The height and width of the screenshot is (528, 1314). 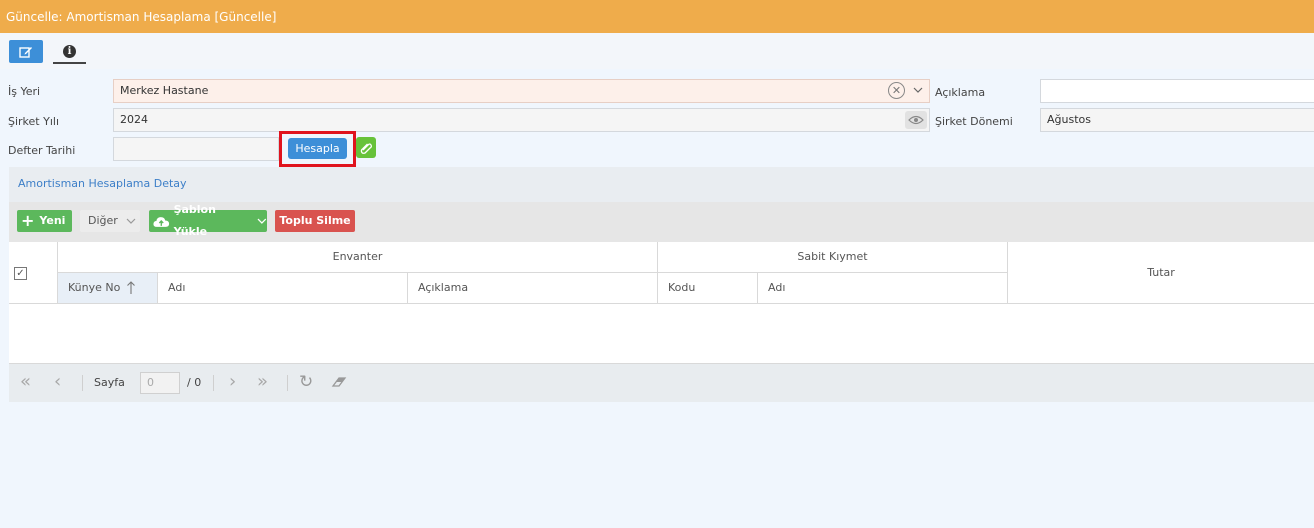 What do you see at coordinates (232, 382) in the screenshot?
I see `next-page-icon: ›` at bounding box center [232, 382].